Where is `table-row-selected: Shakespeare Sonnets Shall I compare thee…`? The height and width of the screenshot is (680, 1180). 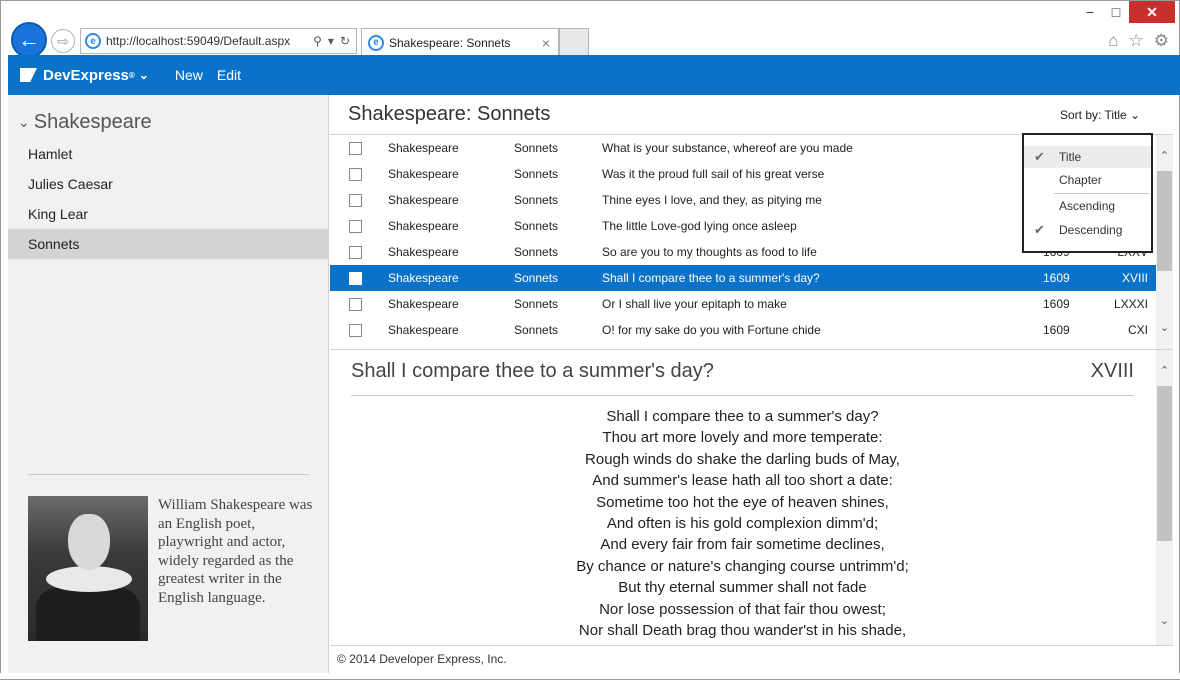 table-row-selected: Shakespeare Sonnets Shall I compare thee… is located at coordinates (743, 278).